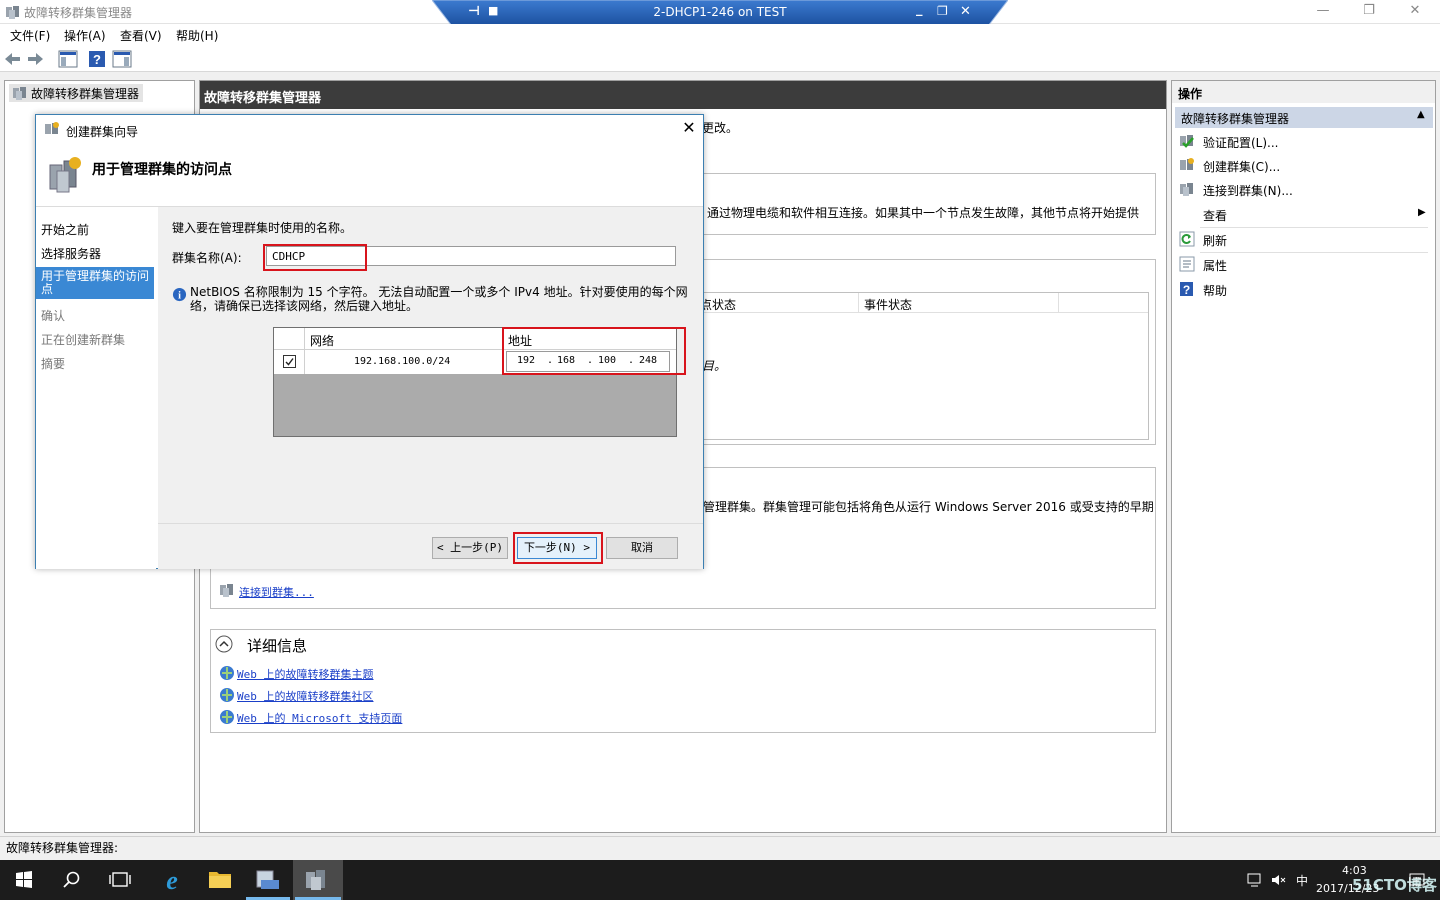 The width and height of the screenshot is (1440, 900). Describe the element at coordinates (71, 254) in the screenshot. I see `step-select-servers: 选择服务器` at that location.